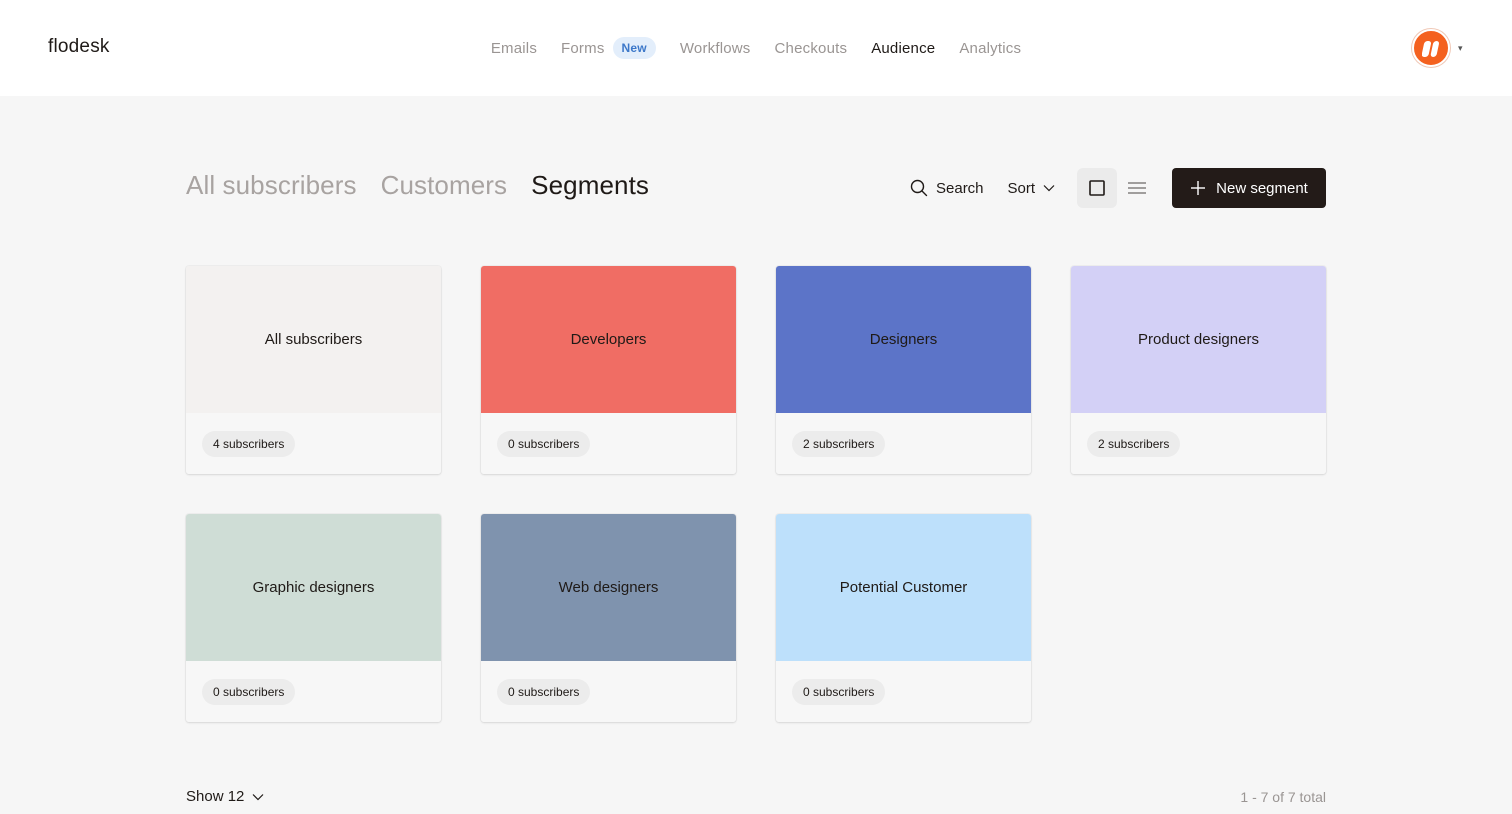  I want to click on segment-cover: Designers, so click(903, 339).